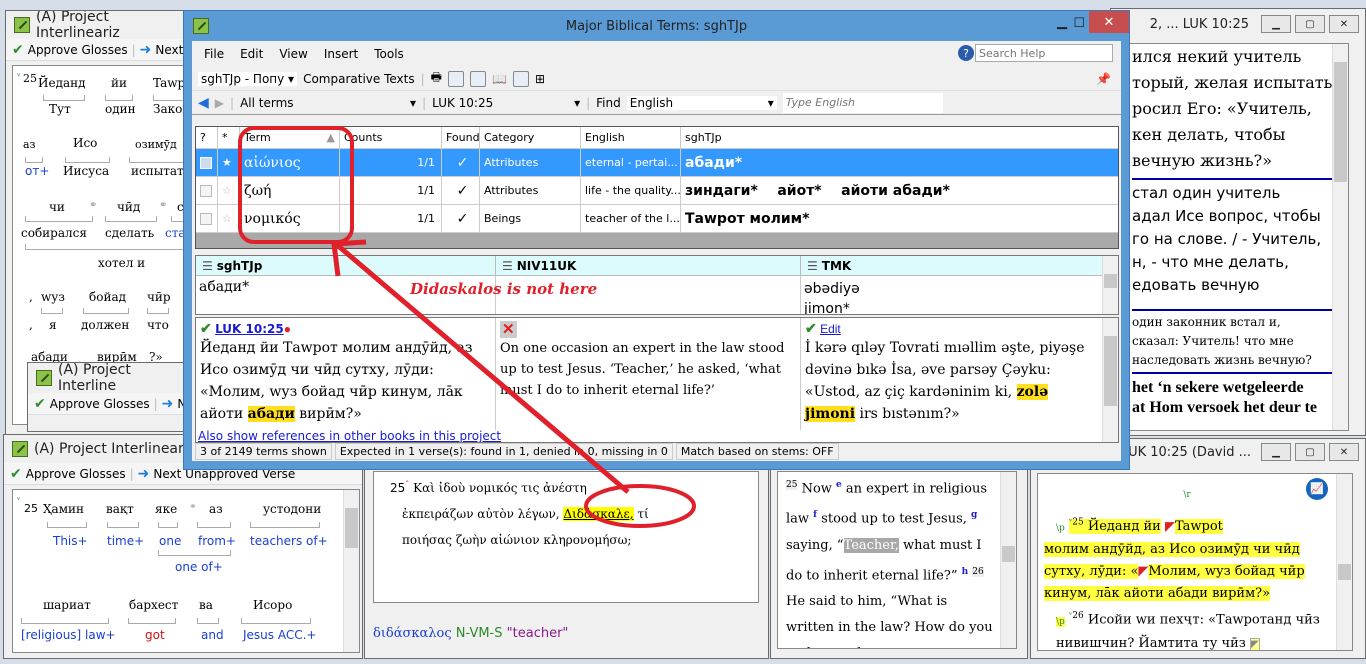 The height and width of the screenshot is (664, 1366). I want to click on gloss: от+, so click(37, 171).